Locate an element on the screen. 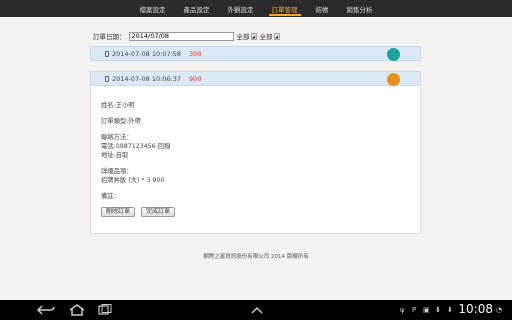 The height and width of the screenshot is (320, 512). nav-item-file-settings: 檔案設定 is located at coordinates (153, 8).